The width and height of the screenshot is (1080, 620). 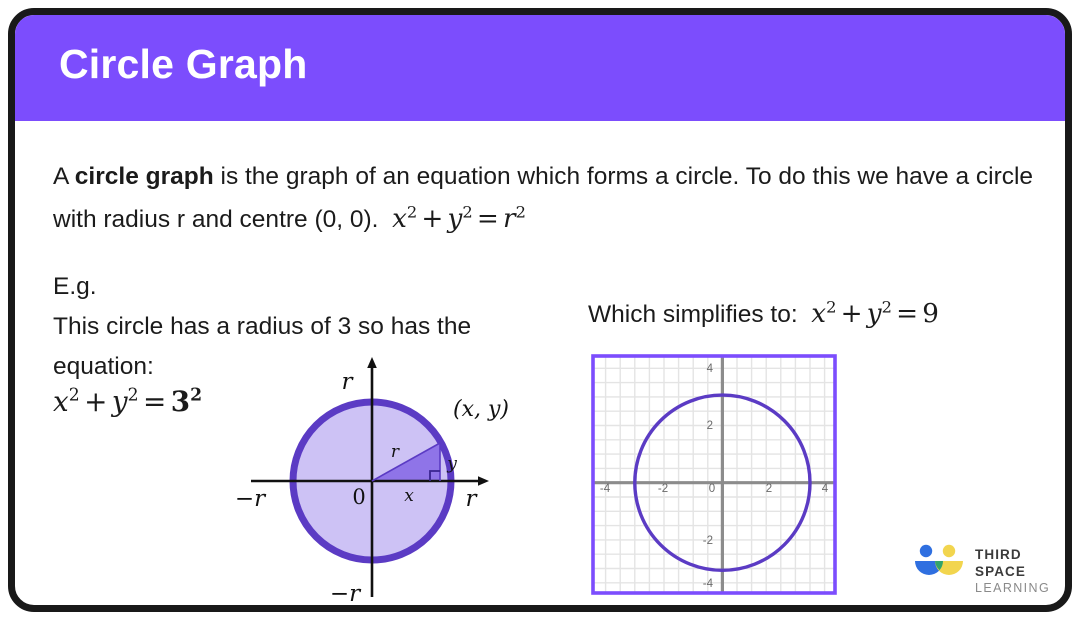 I want to click on ytick-label-3: -2, so click(x=708, y=541).